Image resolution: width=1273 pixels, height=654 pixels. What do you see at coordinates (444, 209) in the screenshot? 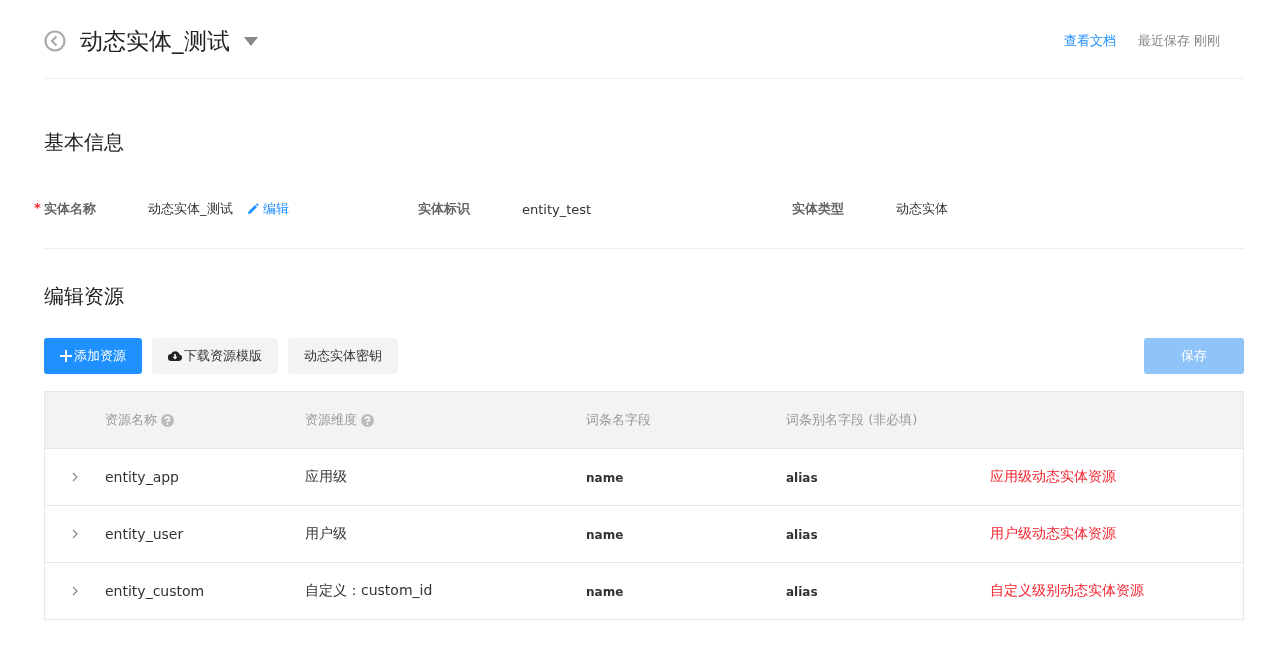
I see `field-label: 实体标识` at bounding box center [444, 209].